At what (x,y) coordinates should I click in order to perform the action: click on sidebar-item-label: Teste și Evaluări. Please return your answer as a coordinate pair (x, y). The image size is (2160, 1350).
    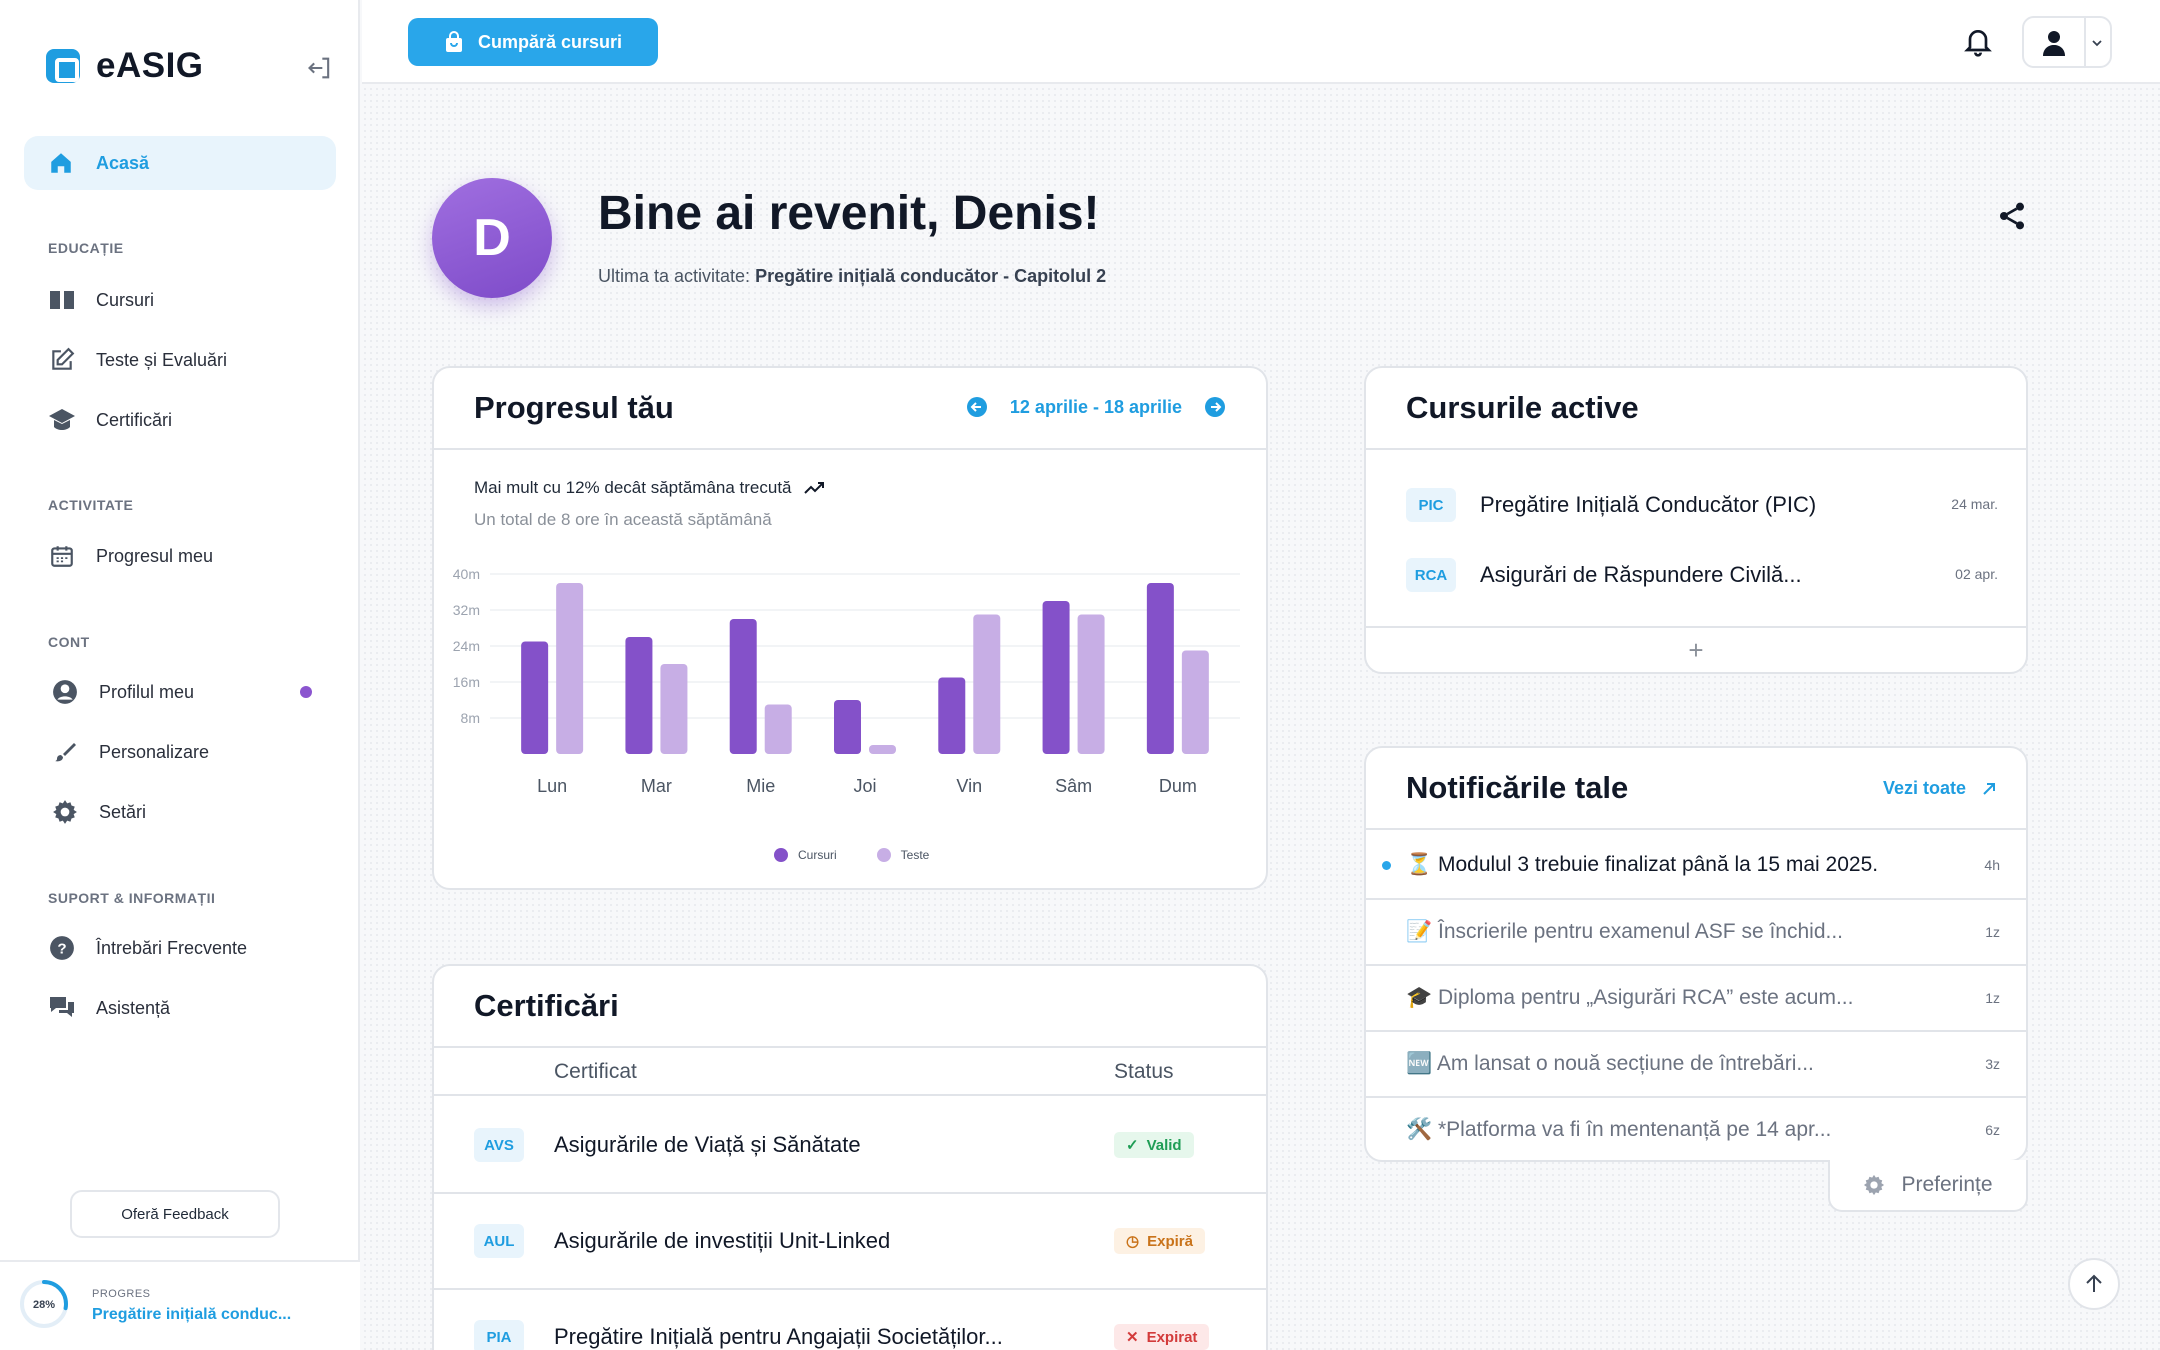
    Looking at the image, I should click on (162, 359).